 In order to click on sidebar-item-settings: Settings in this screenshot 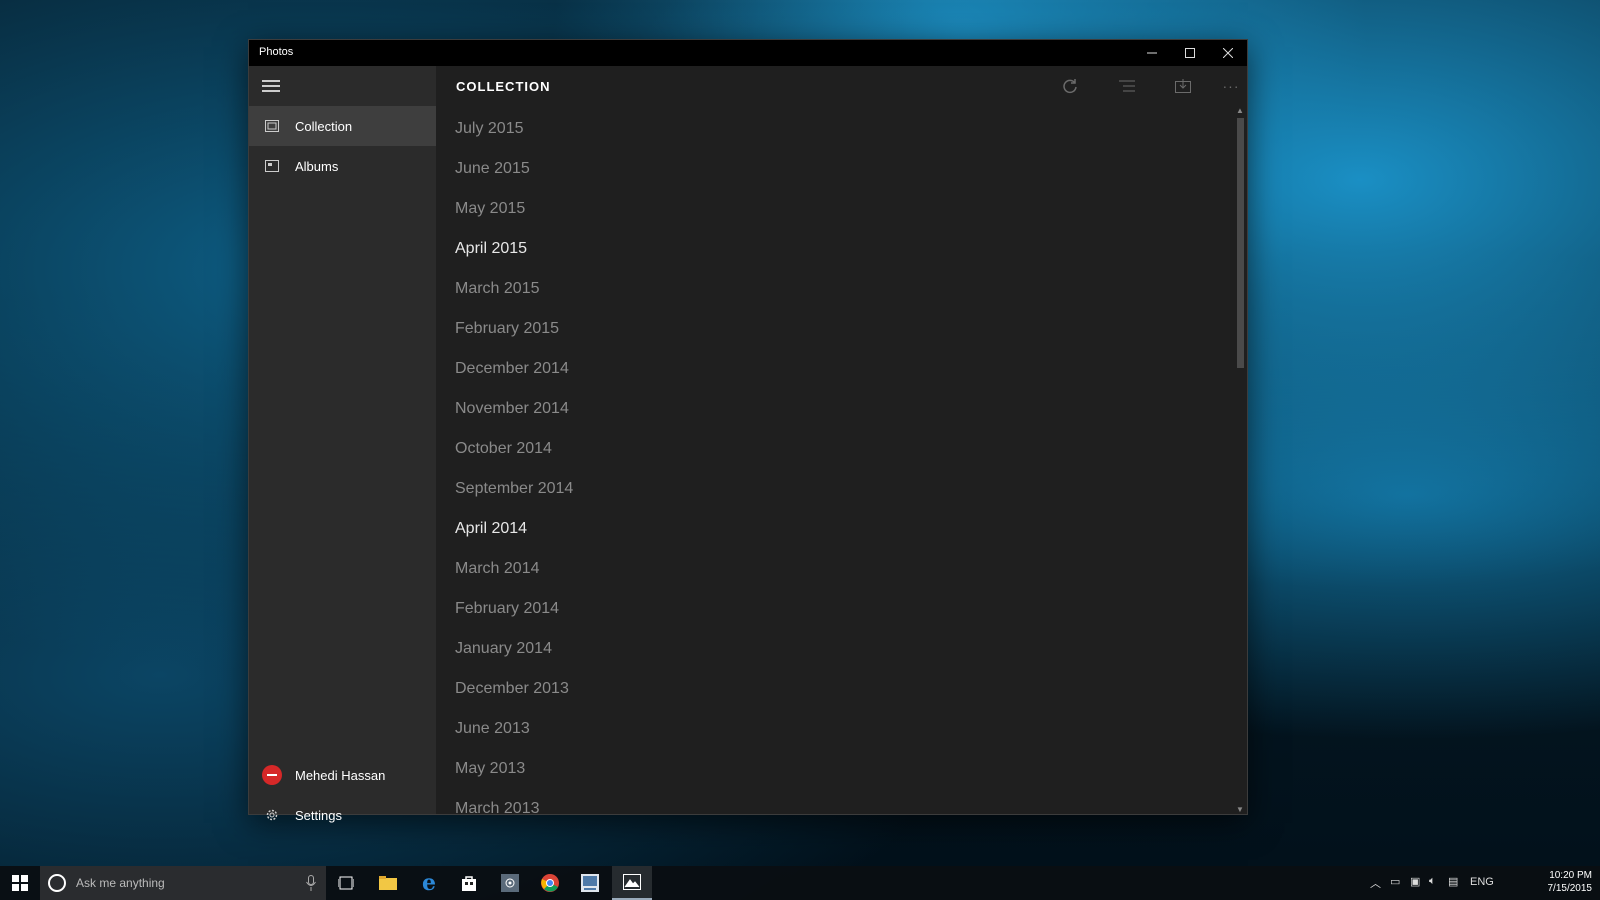, I will do `click(342, 815)`.